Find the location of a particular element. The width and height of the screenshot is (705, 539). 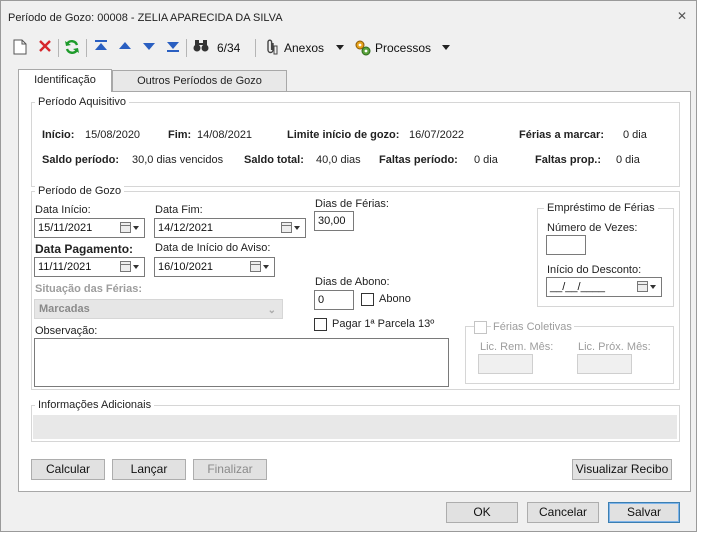

data-fim-label: Data Fim: is located at coordinates (179, 210).